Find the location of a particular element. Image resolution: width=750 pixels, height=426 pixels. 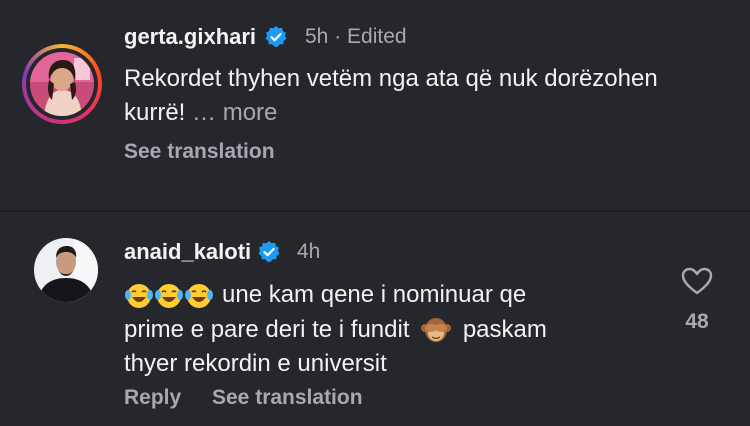

laughing-emoji-group is located at coordinates (169, 296).